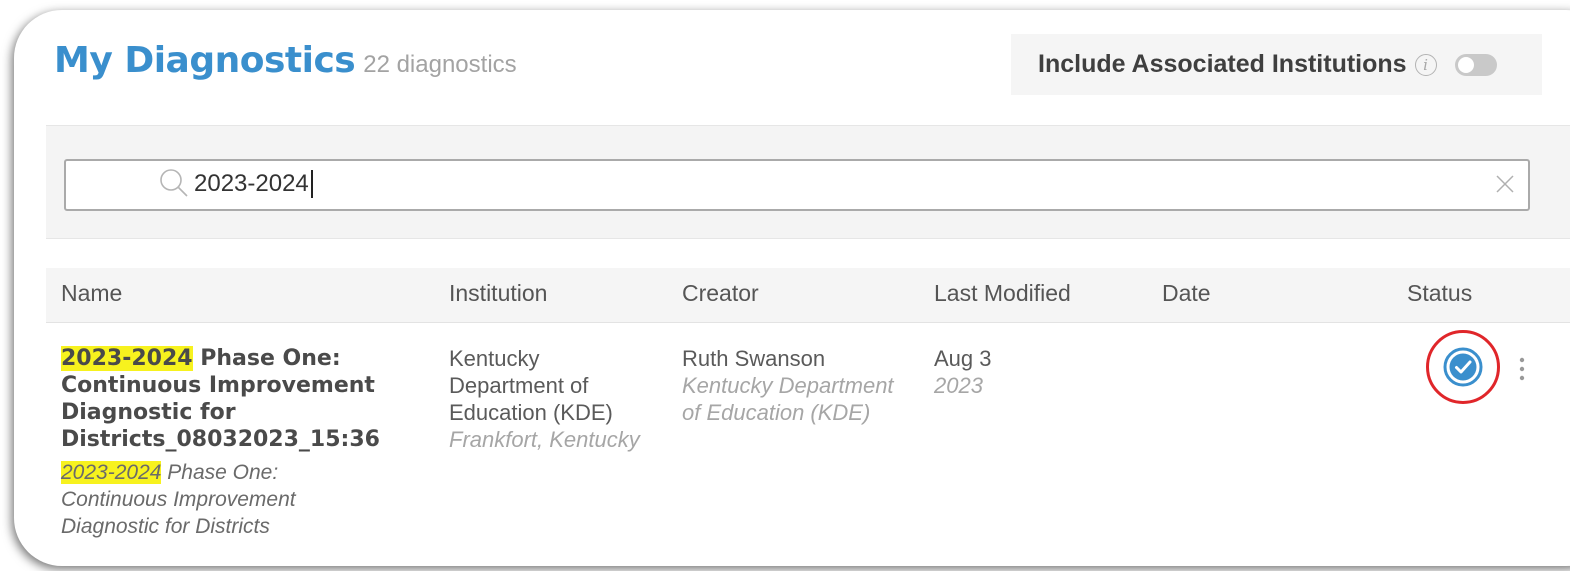 This screenshot has width=1570, height=571. Describe the element at coordinates (797, 185) in the screenshot. I see `search-input: 2023-2024` at that location.